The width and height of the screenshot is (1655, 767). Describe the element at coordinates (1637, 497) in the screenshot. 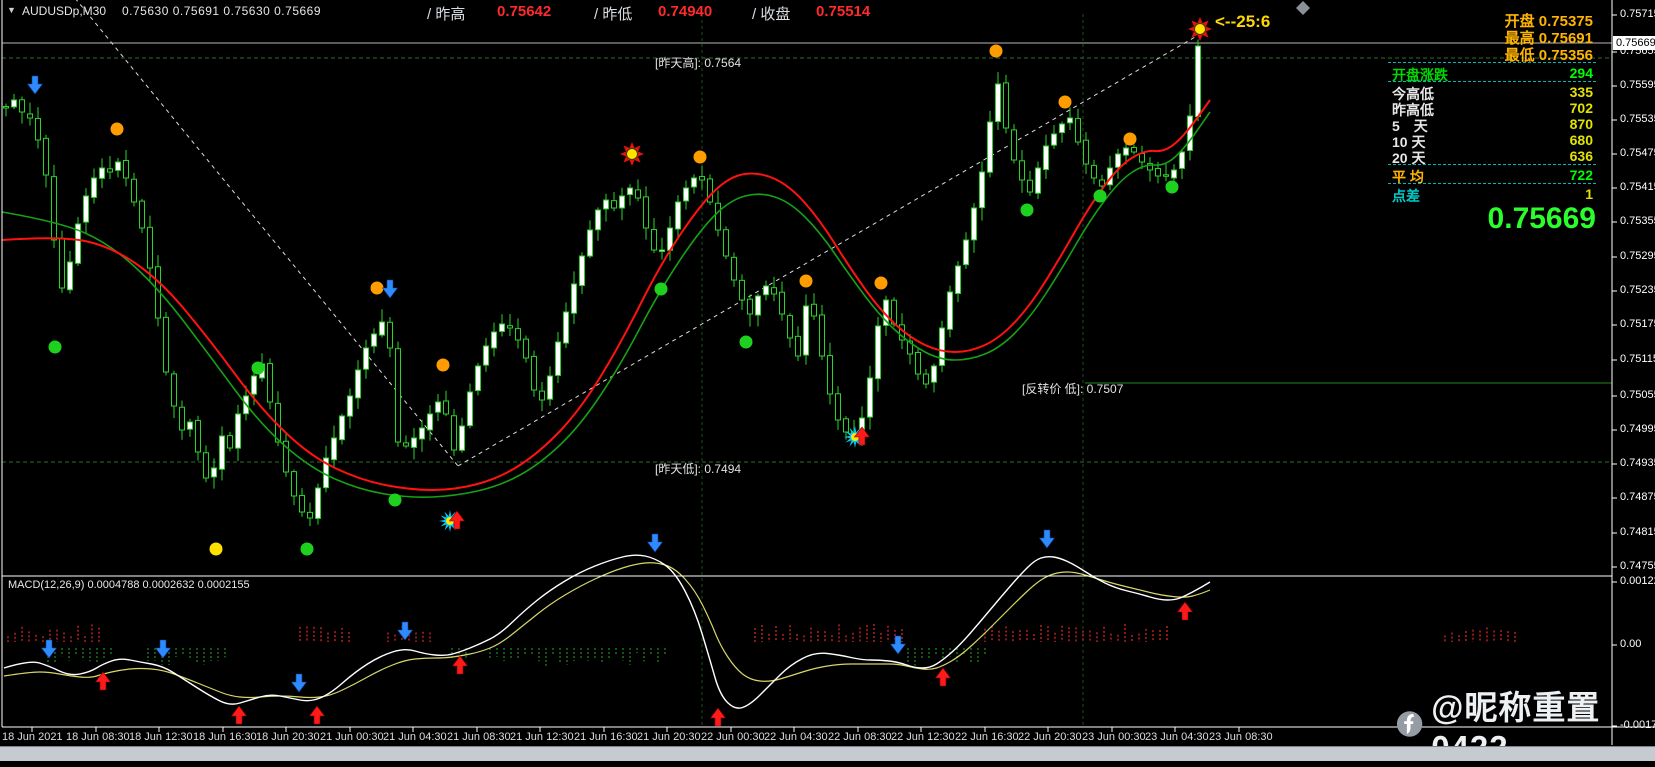

I see `price-tick: 0.74875` at that location.